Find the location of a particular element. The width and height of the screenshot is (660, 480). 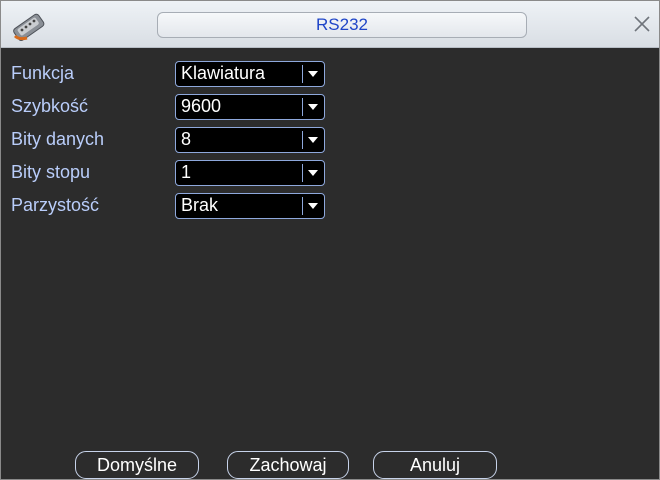

baud-rate-select: 9600 is located at coordinates (250, 107).